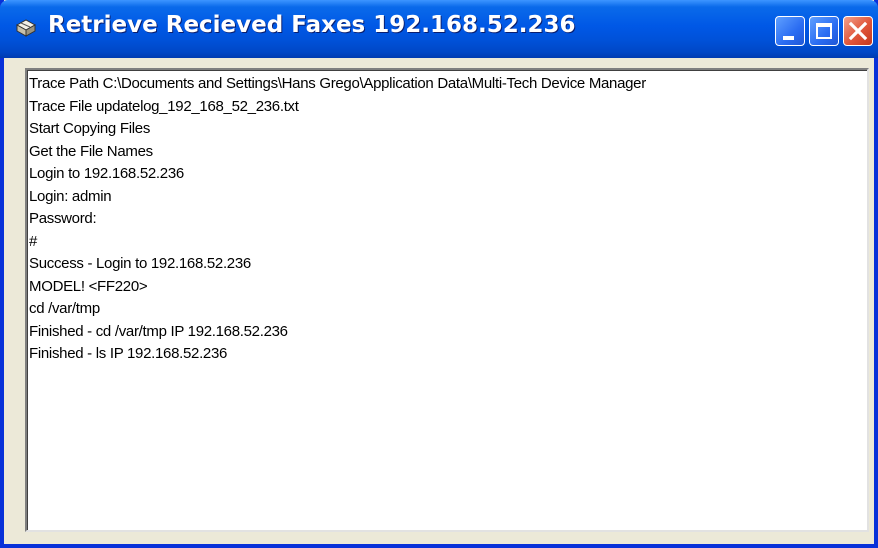  I want to click on log-line: Password:, so click(63, 218).